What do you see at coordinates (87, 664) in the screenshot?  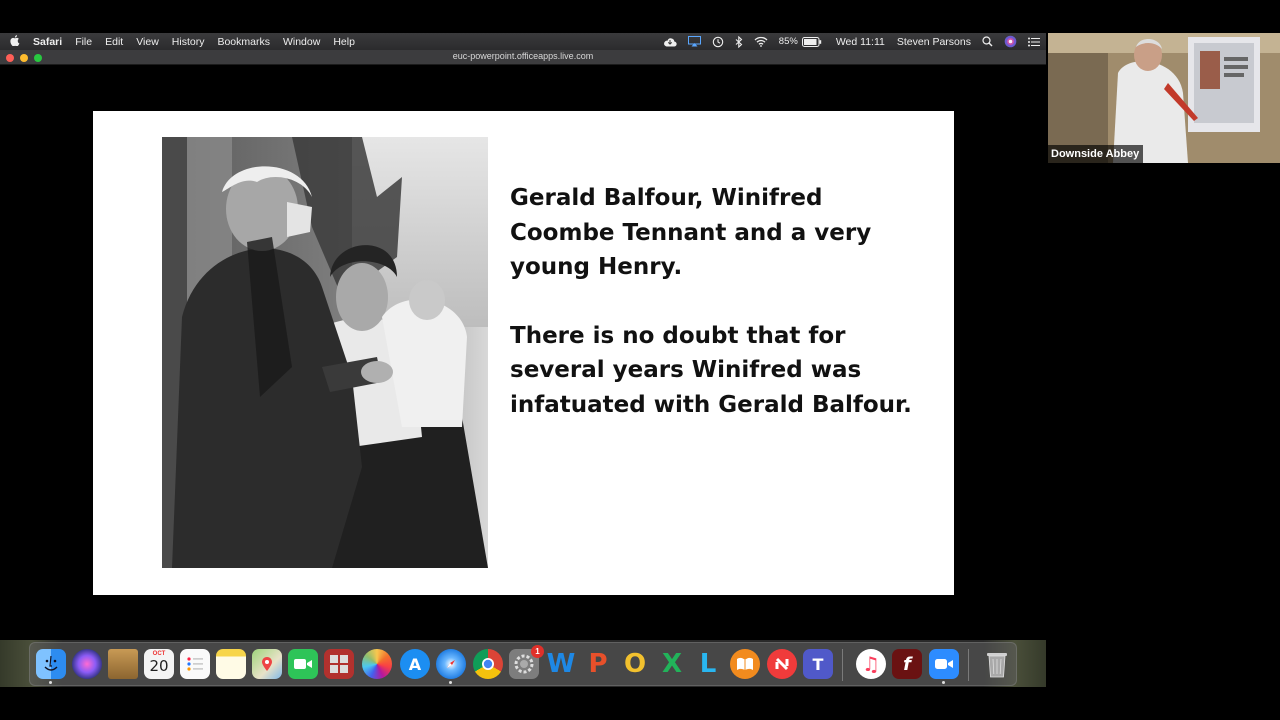 I see `siri-icon` at bounding box center [87, 664].